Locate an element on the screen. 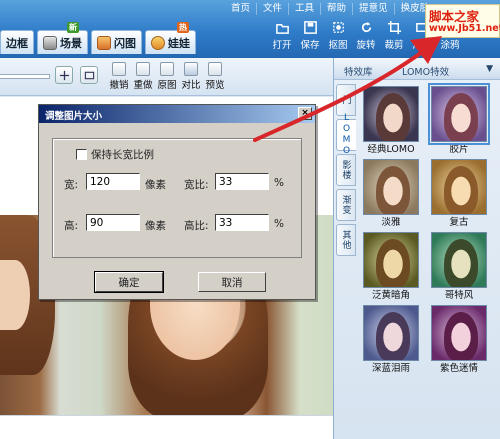 Image resolution: width=500 pixels, height=439 pixels. edit-buttons: 撤销 重做 原图 对比 预览 is located at coordinates (167, 76).